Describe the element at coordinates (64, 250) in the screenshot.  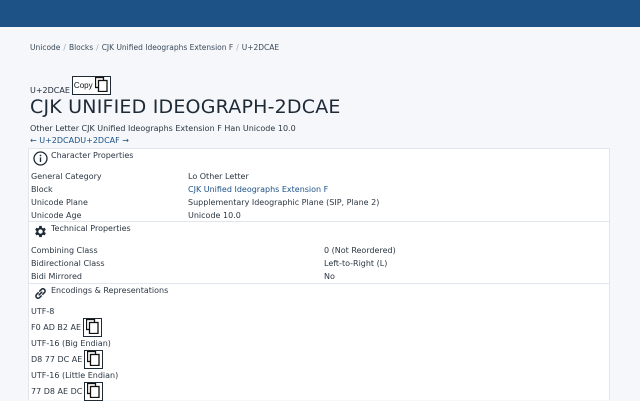
I see `combining-class-label: Combining Class` at that location.